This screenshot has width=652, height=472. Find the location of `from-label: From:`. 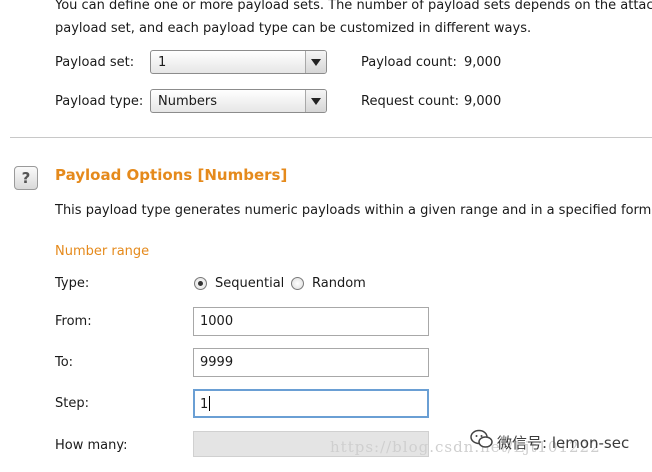

from-label: From: is located at coordinates (73, 321).